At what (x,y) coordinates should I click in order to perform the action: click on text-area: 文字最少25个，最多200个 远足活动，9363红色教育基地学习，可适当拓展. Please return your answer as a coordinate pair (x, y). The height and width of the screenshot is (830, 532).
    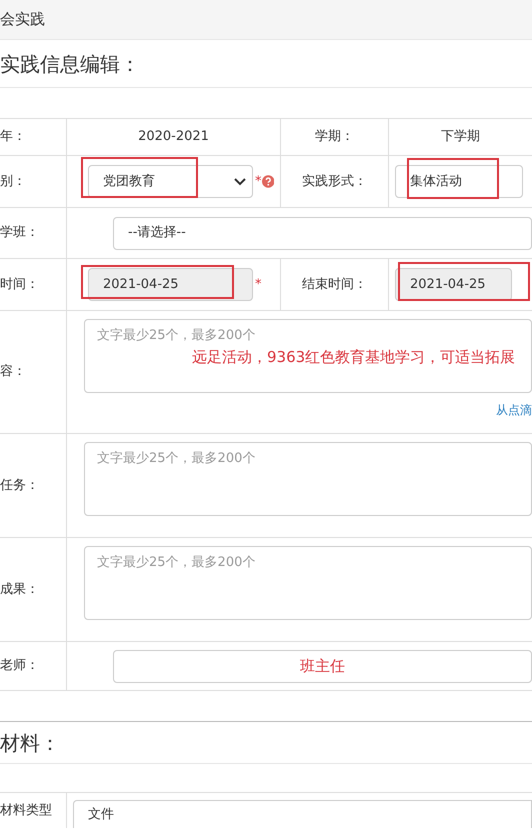
    Looking at the image, I should click on (308, 356).